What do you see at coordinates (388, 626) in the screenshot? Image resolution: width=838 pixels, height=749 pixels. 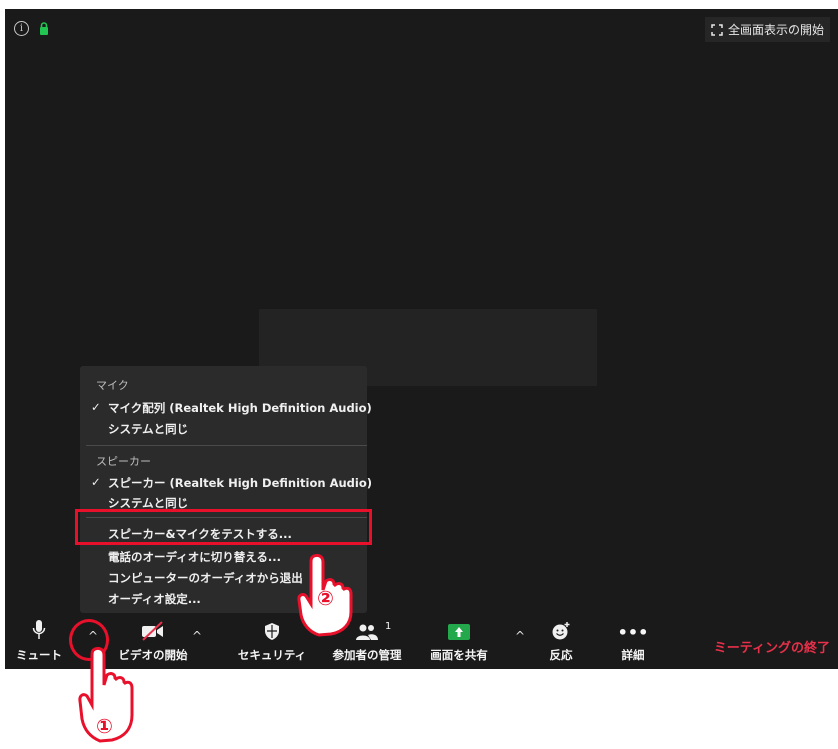 I see `participants-count: 1` at bounding box center [388, 626].